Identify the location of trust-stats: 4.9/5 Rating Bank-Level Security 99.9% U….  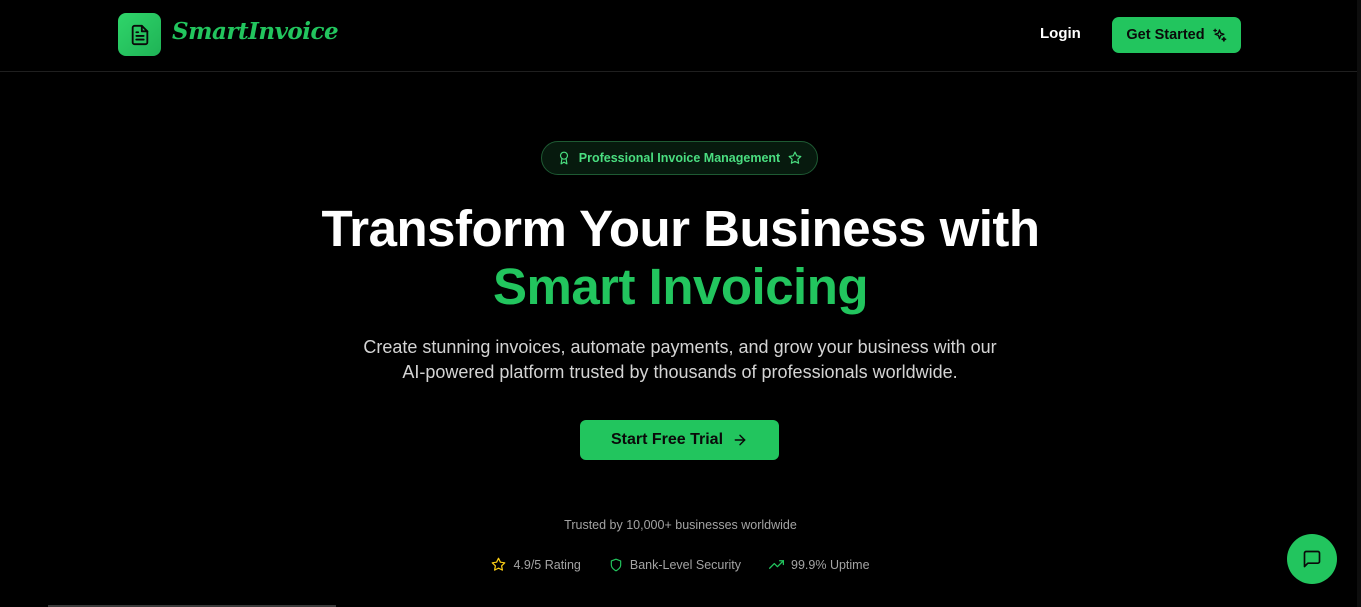
(680, 564).